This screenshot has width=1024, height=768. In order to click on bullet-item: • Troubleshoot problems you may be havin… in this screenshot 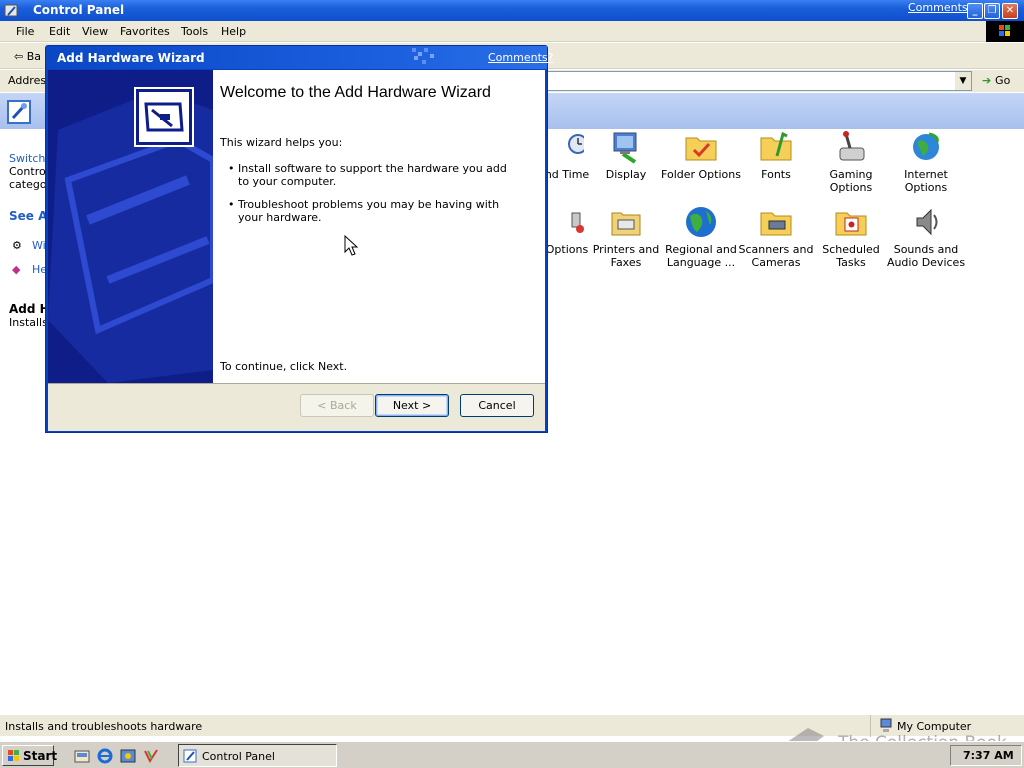, I will do `click(370, 211)`.